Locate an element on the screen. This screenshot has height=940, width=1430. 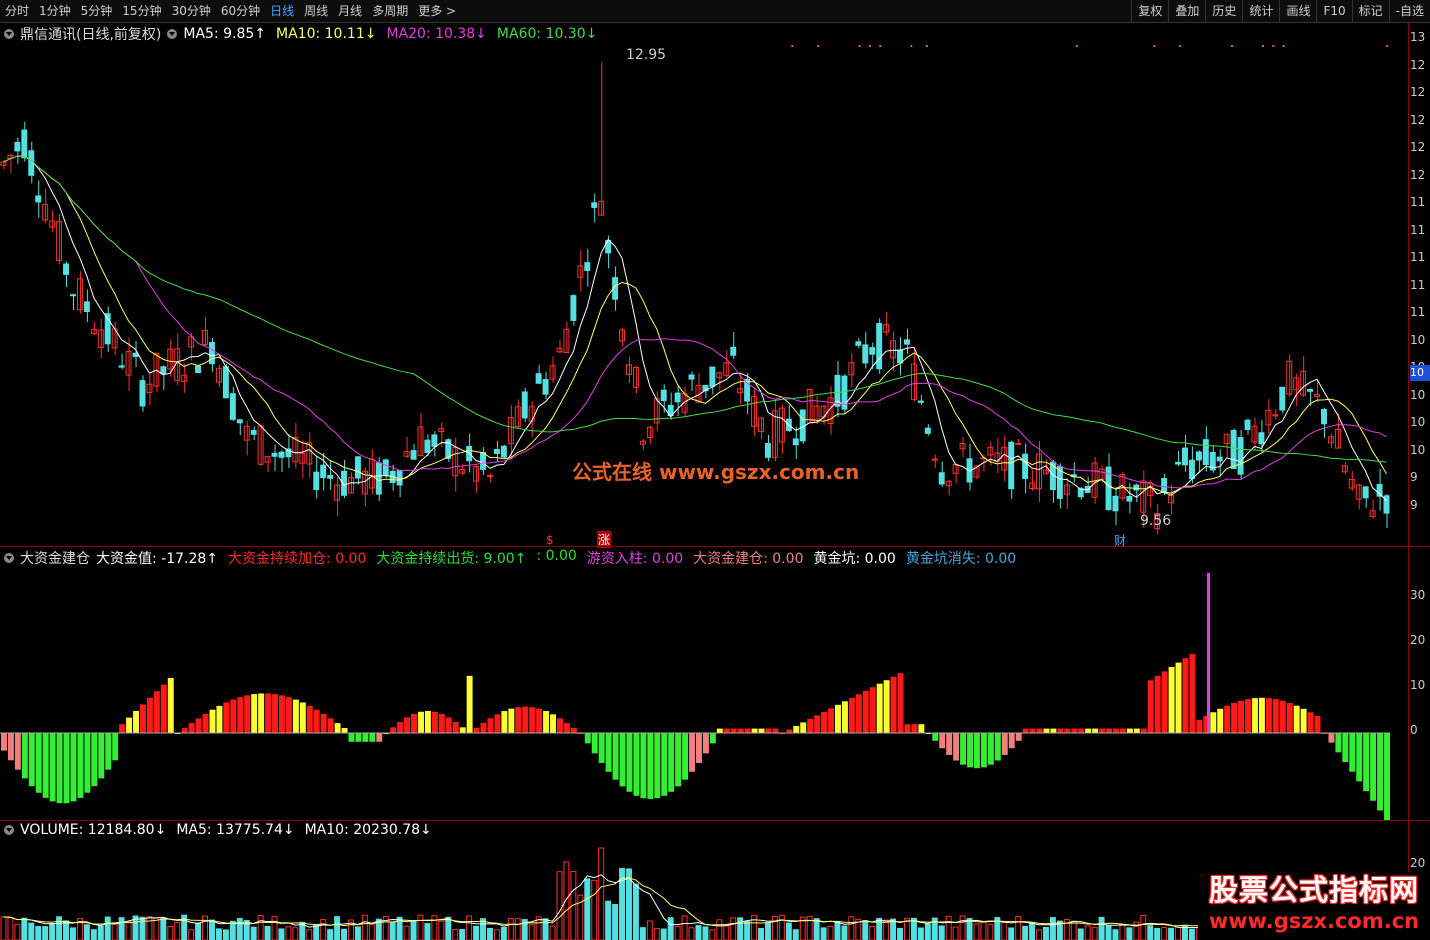
y-tick: 0 is located at coordinates (1414, 730).